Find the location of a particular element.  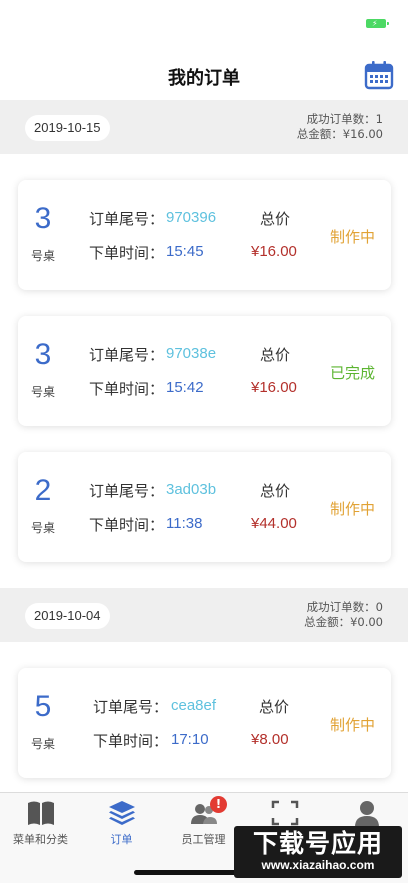

table-number: 5 is located at coordinates (43, 706).